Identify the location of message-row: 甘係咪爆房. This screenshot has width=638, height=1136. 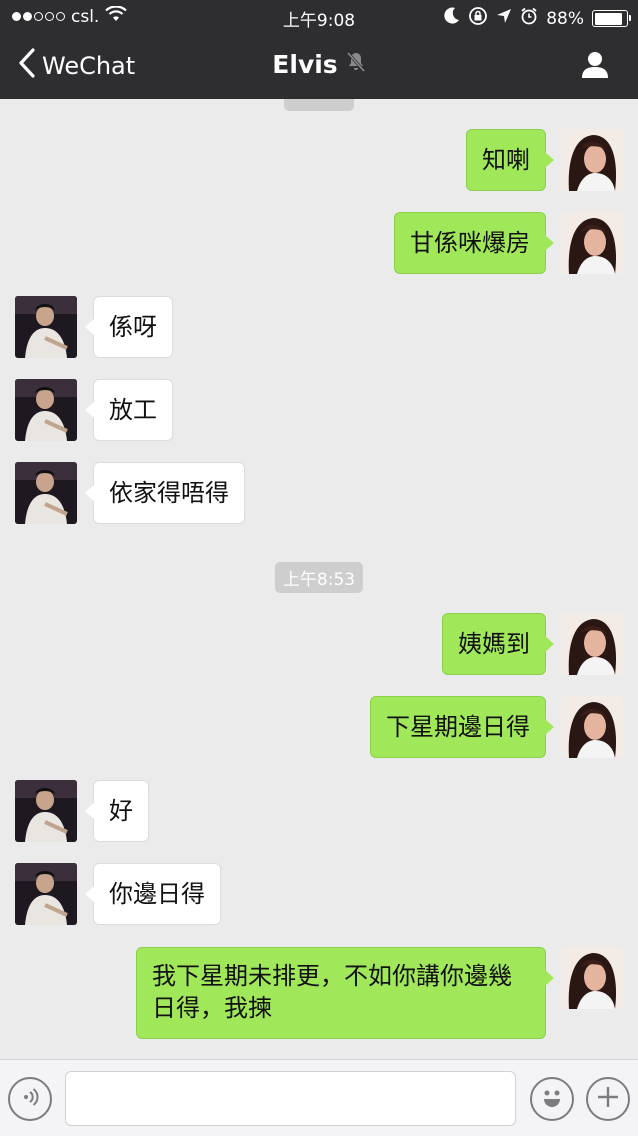
(319, 244).